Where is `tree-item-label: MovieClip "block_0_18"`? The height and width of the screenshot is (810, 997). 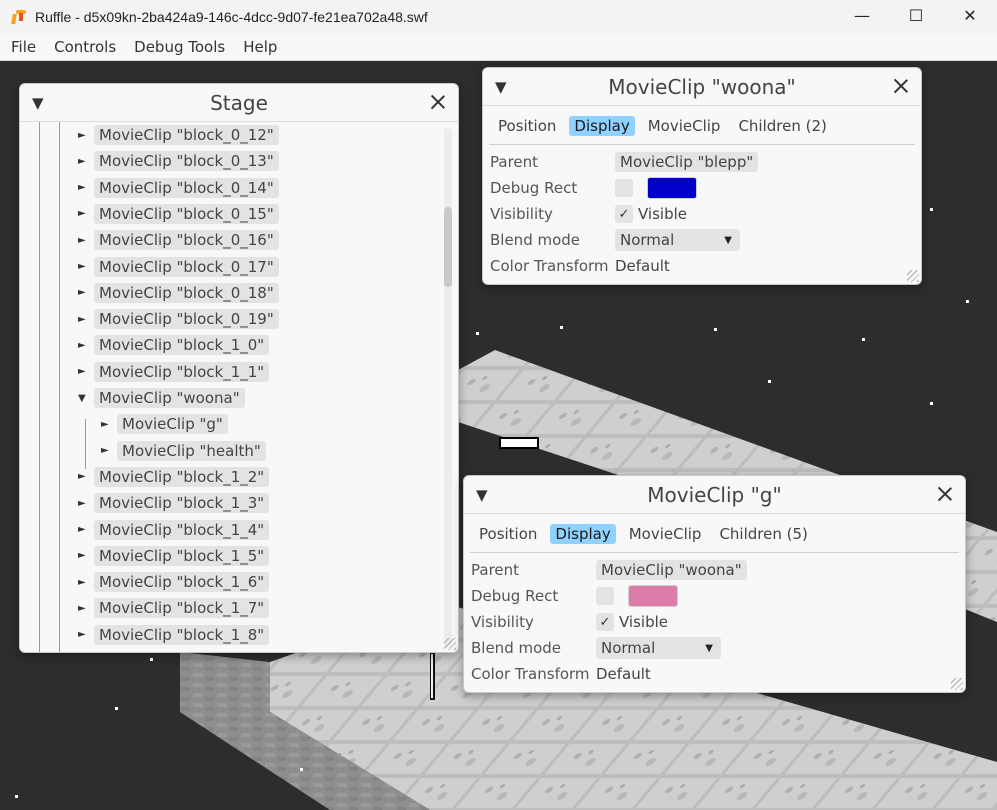
tree-item-label: MovieClip "block_0_18" is located at coordinates (186, 292).